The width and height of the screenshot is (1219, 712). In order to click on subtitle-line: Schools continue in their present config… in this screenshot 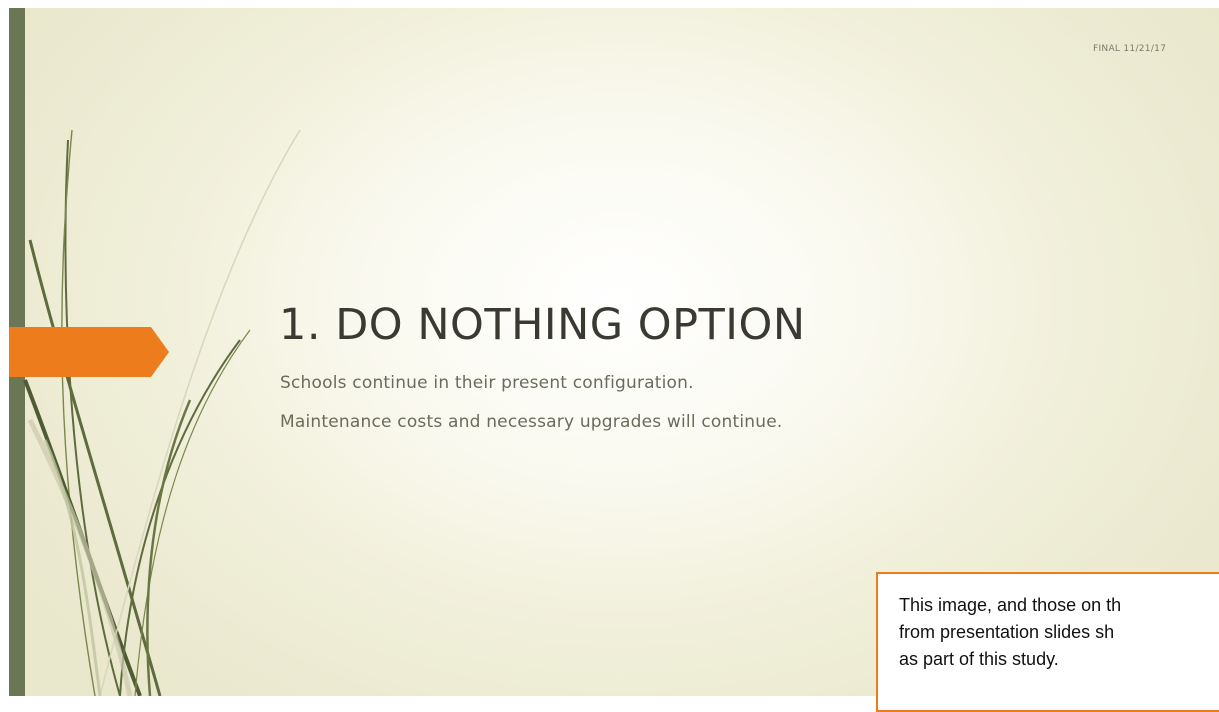, I will do `click(487, 383)`.